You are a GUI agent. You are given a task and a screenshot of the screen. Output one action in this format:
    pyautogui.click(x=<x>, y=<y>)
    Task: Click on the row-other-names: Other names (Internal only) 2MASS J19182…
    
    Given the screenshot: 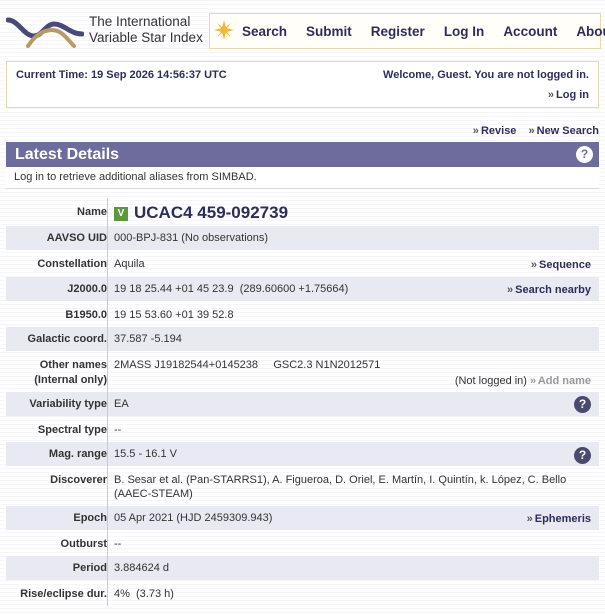 What is the action you would take?
    pyautogui.click(x=302, y=371)
    